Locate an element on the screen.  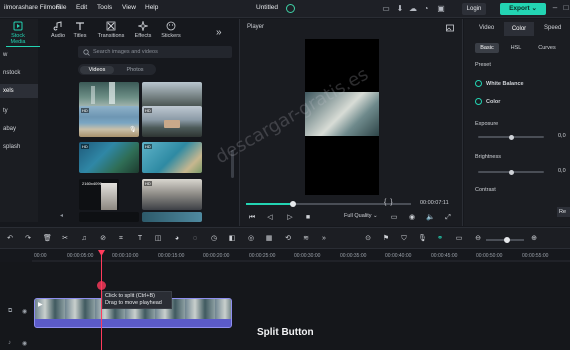
microphone-icon: 🎙 is located at coordinates (422, 239).